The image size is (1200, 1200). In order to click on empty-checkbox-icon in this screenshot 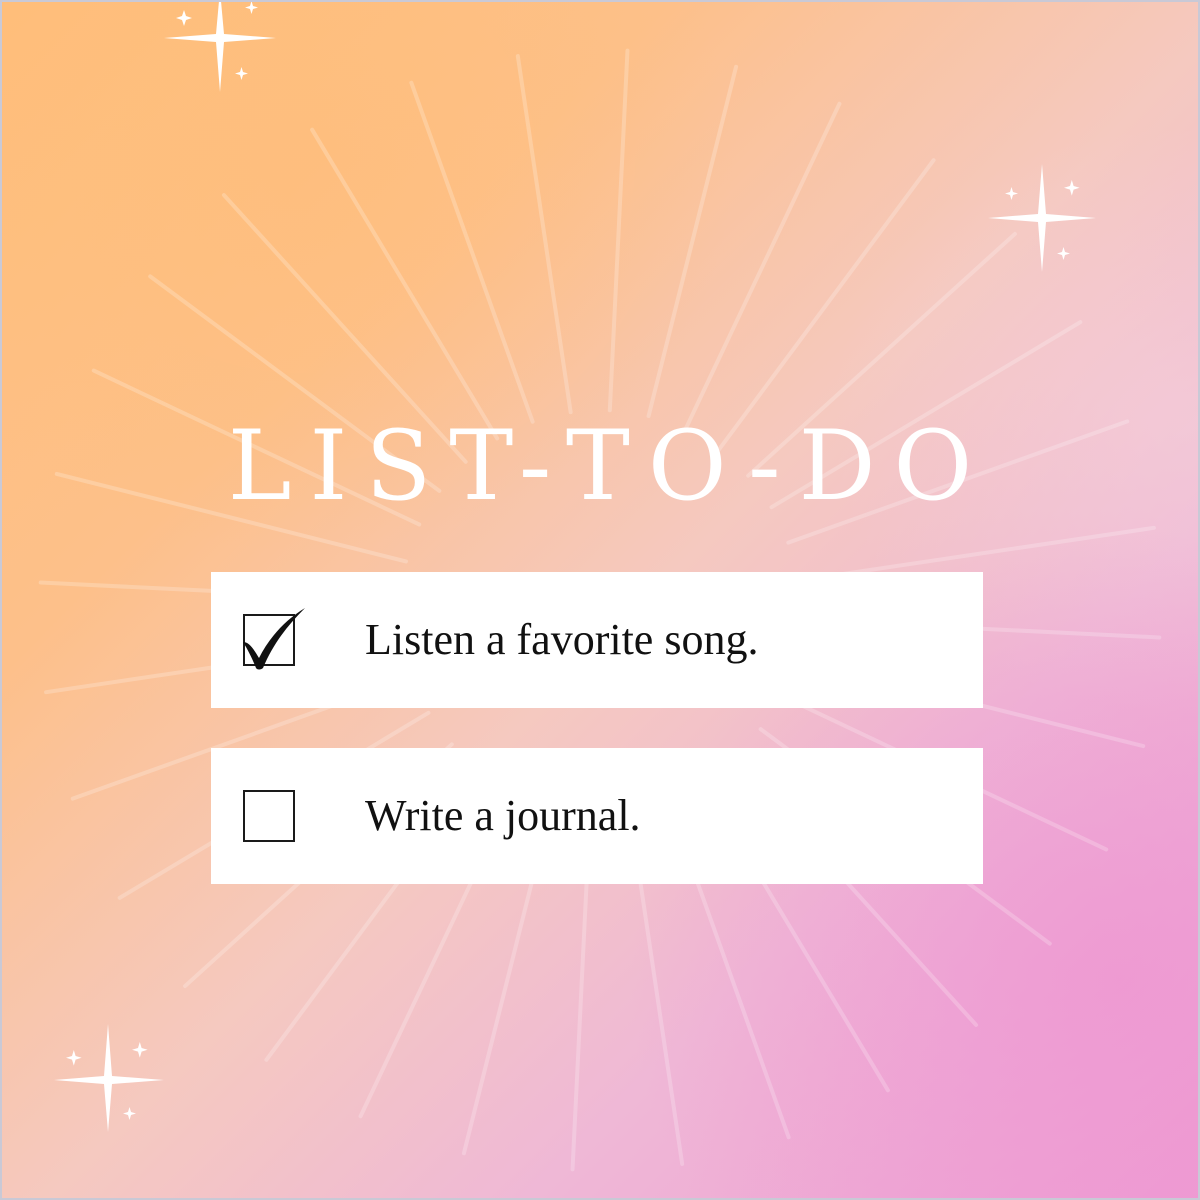, I will do `click(269, 816)`.